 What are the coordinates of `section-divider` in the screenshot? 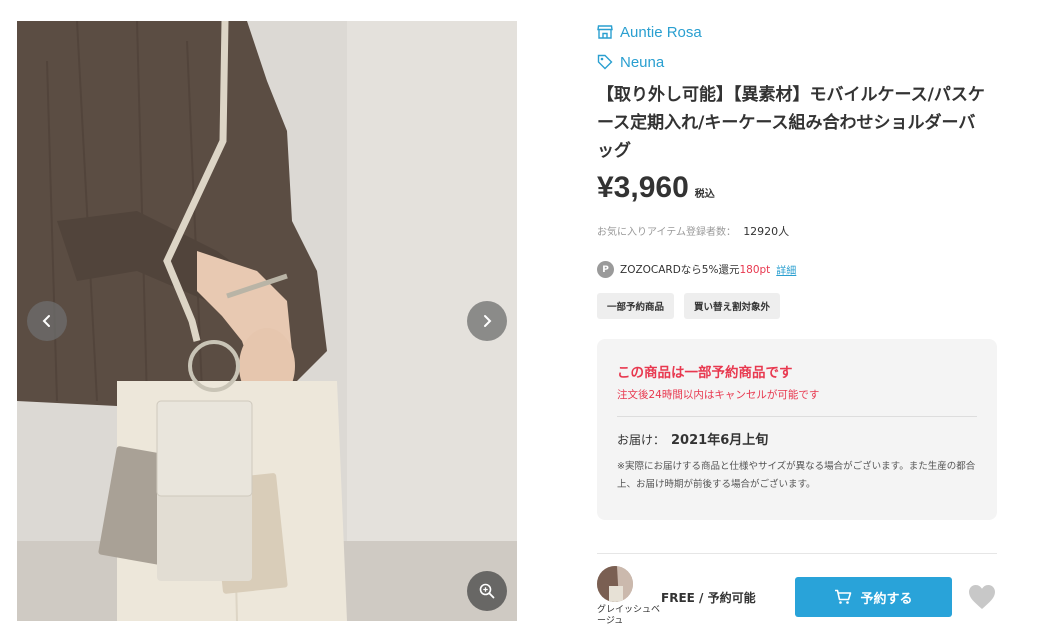 It's located at (797, 553).